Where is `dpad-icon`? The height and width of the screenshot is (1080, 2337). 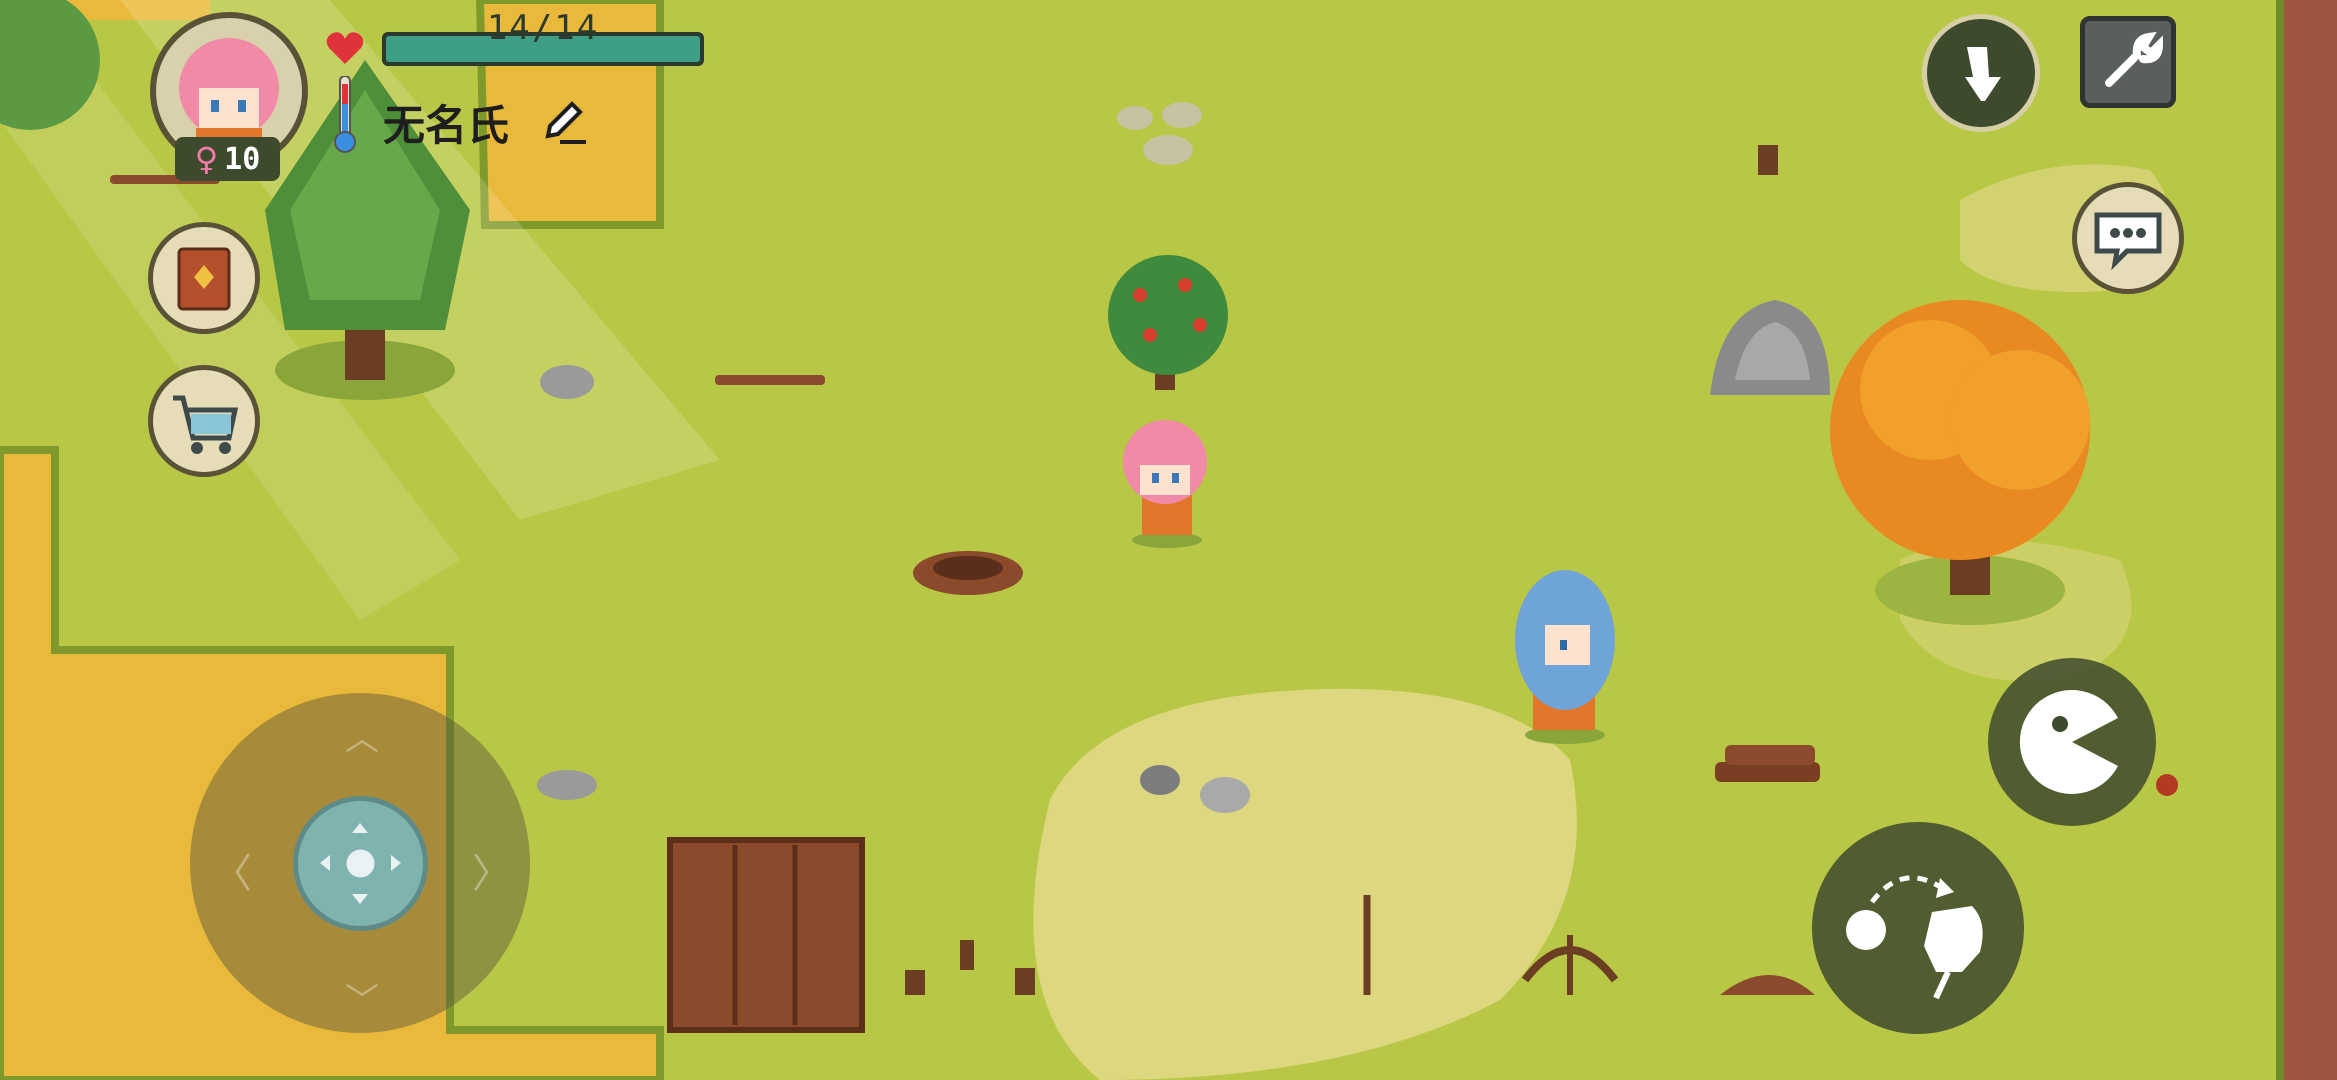
dpad-icon is located at coordinates (360, 863).